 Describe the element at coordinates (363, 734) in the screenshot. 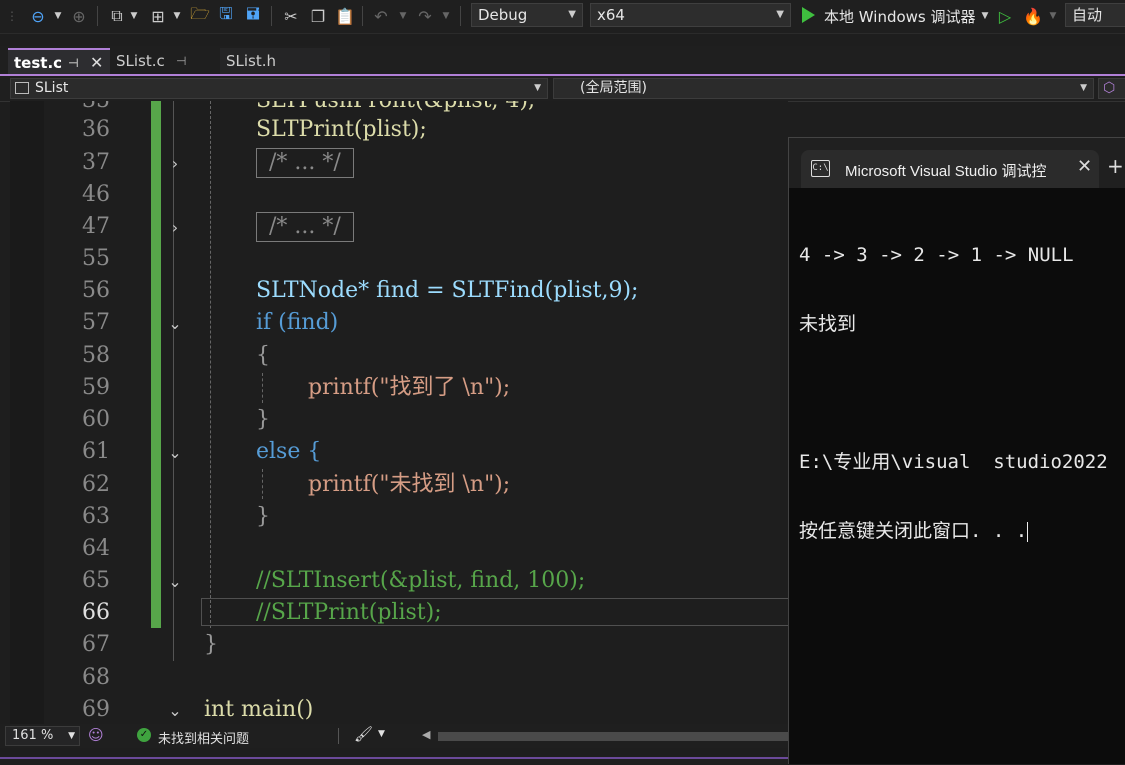

I see `cleanup-brush-icon: 🖌` at that location.